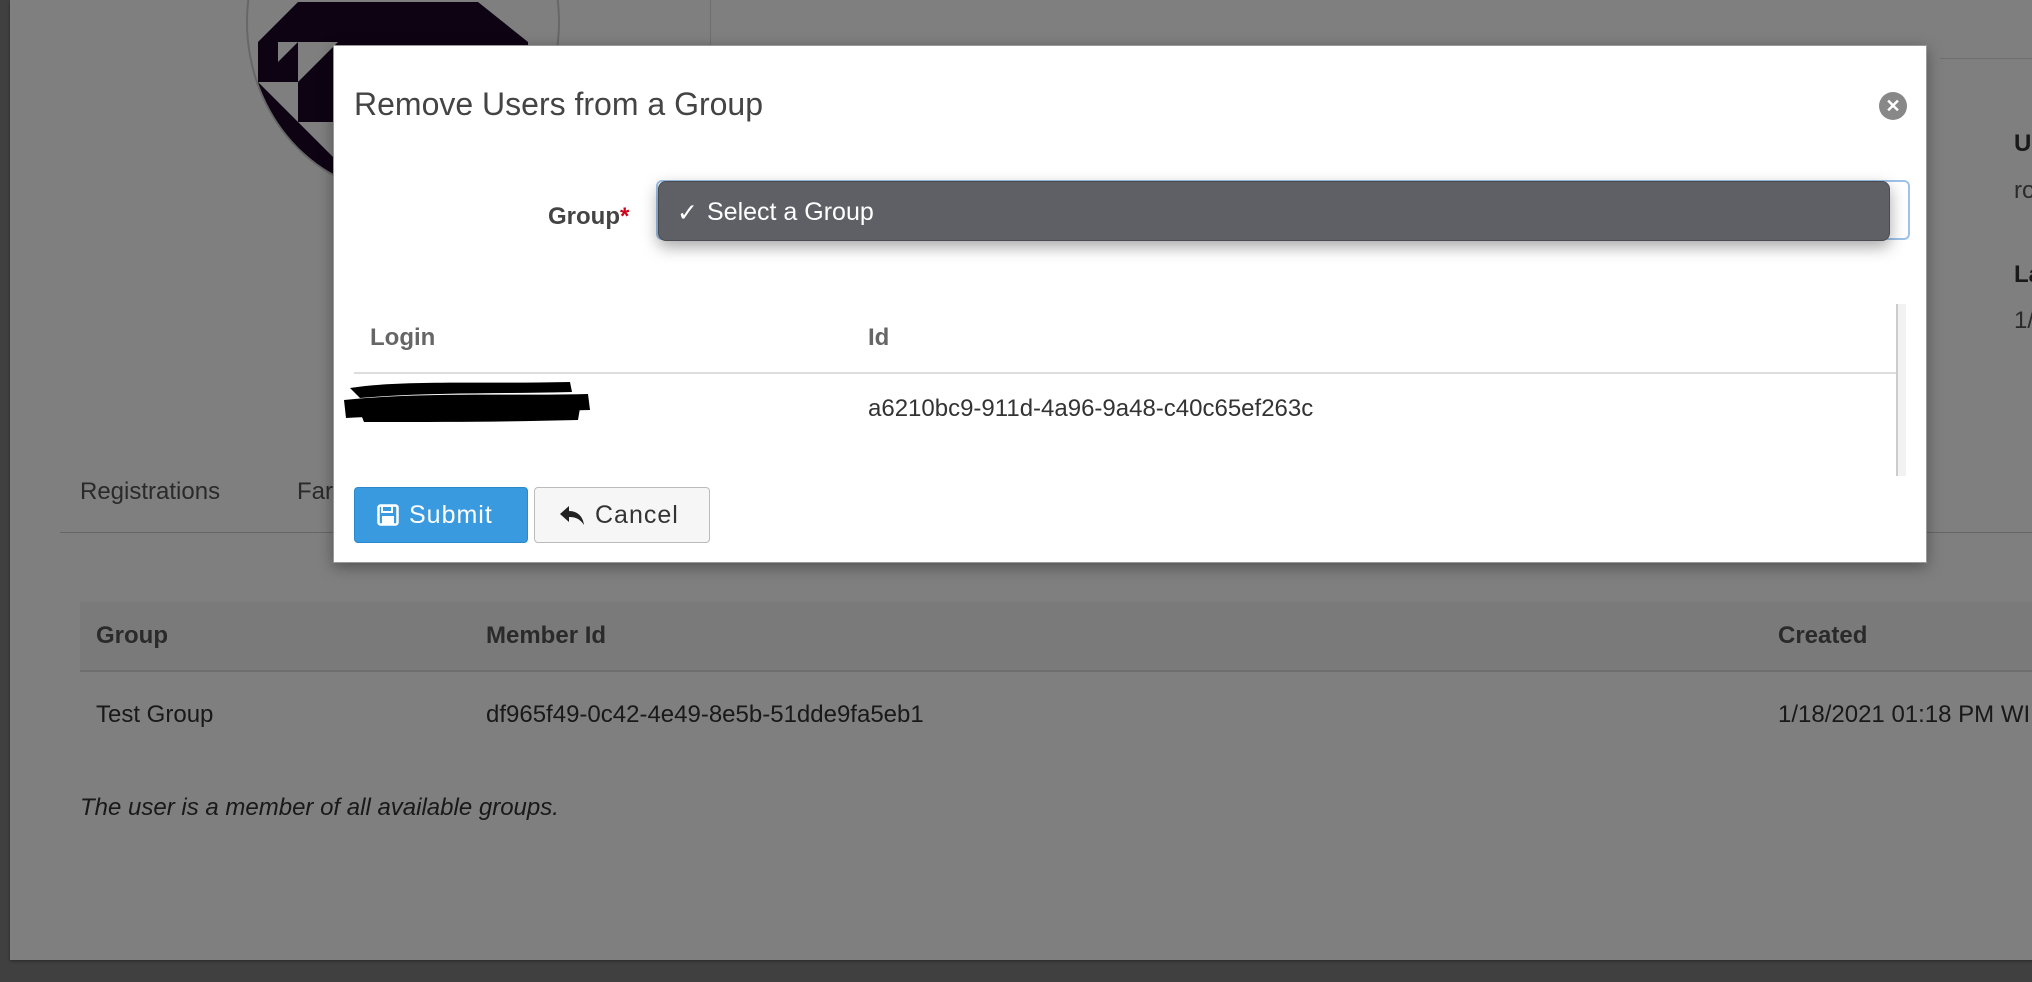  I want to click on reply-arrow-icon, so click(572, 515).